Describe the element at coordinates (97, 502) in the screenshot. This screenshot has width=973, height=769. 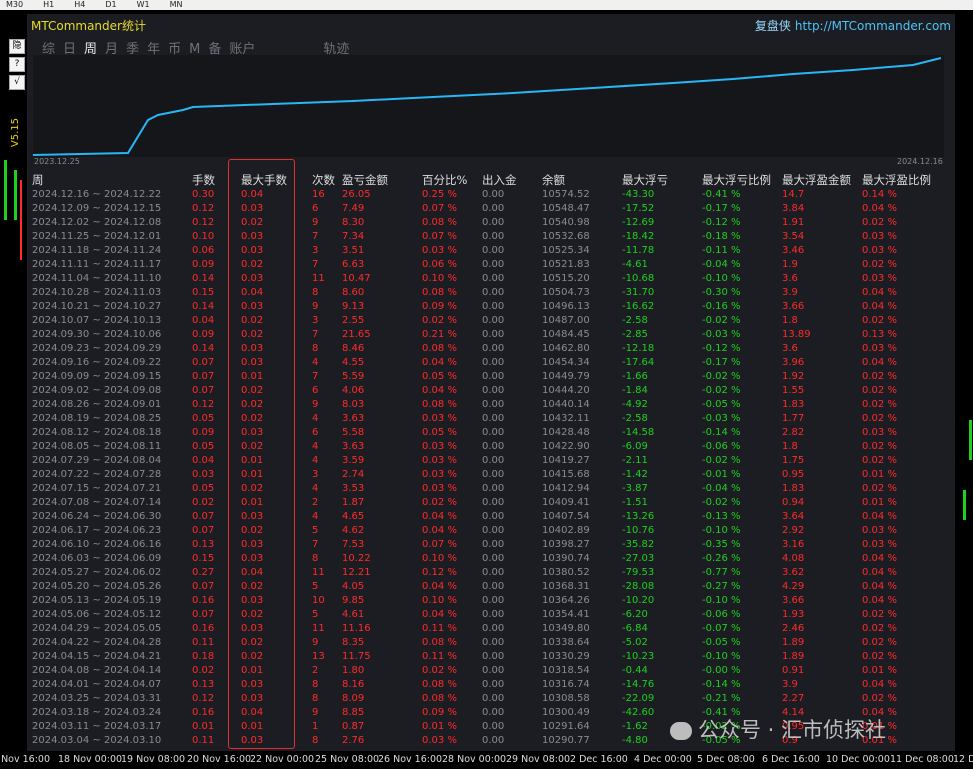
I see `table-cell: 2024.07.08 ~ 2024.07.14` at that location.